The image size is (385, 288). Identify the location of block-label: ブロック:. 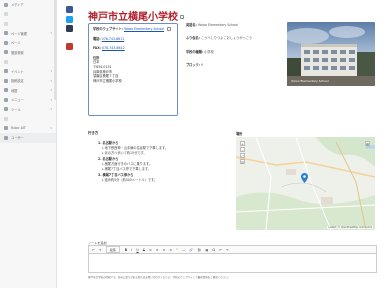
(193, 64).